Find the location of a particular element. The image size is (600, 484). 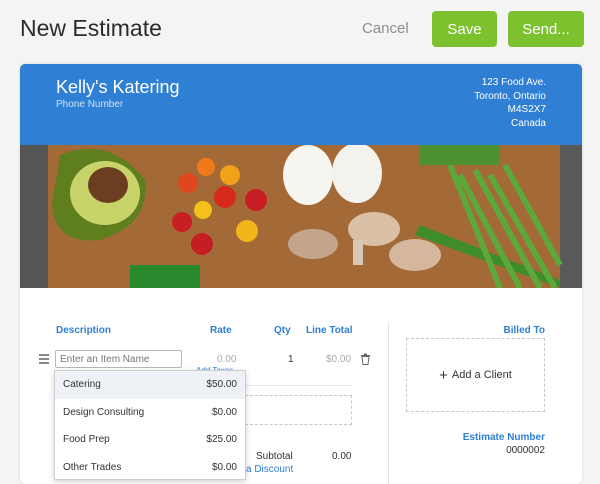

dropdown-item: Design Consulting $0.00 is located at coordinates (150, 413).